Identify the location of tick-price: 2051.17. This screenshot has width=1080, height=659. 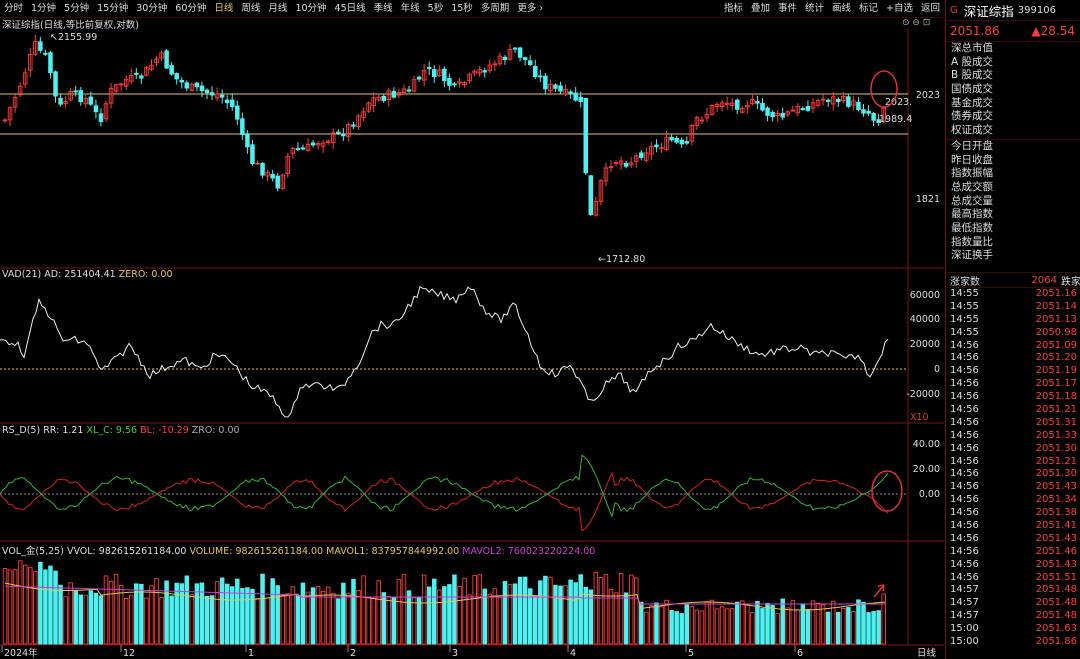
(1056, 384).